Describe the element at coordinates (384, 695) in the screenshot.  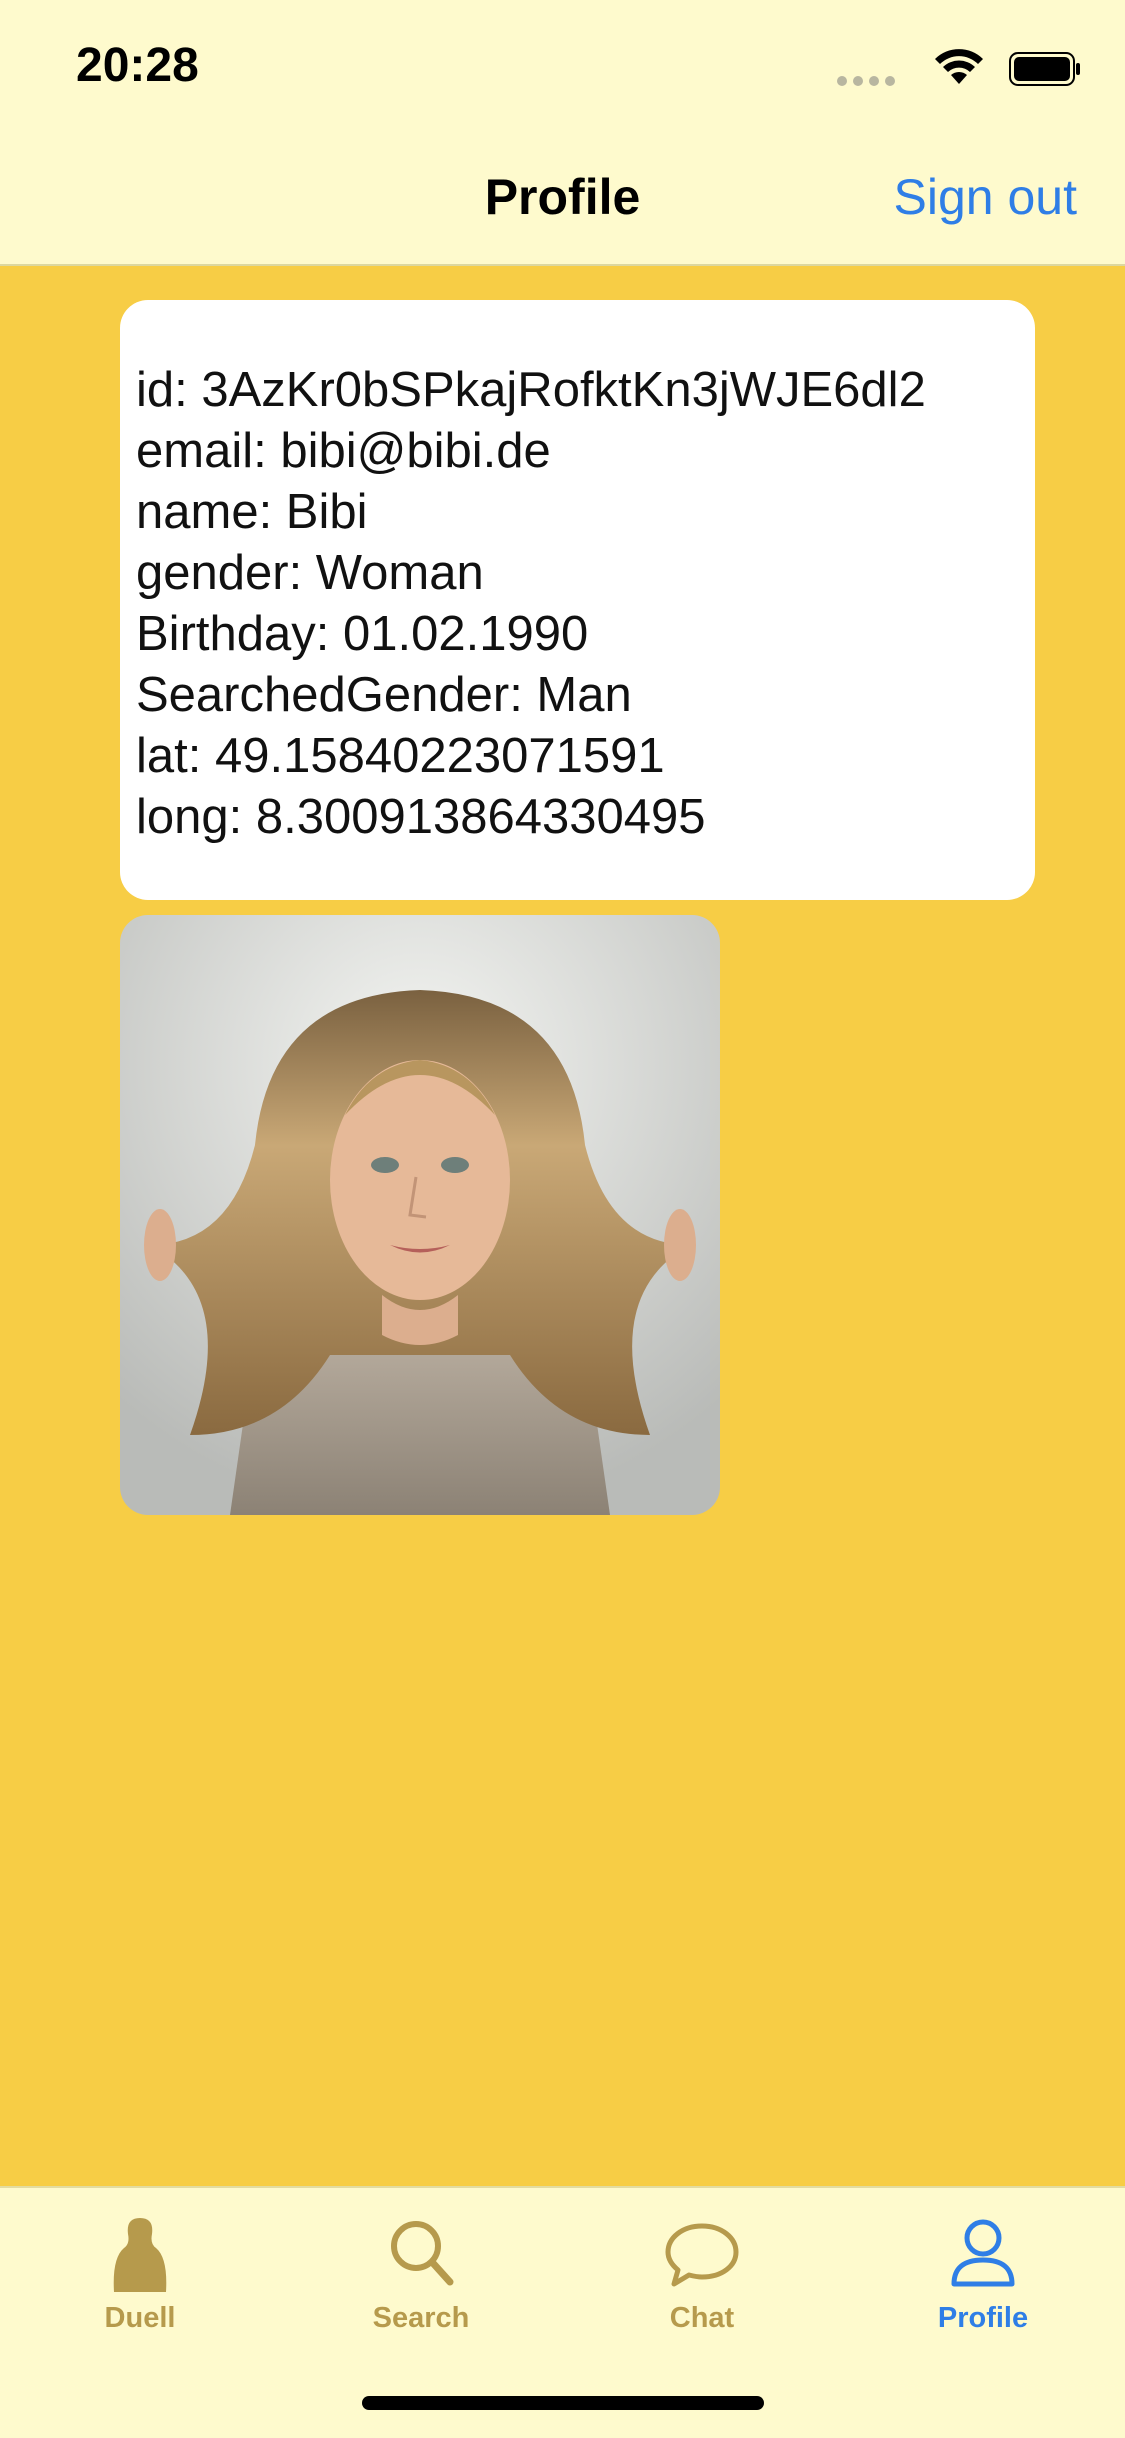
I see `profile-searched-gender-line: SearchedGender: Man` at that location.